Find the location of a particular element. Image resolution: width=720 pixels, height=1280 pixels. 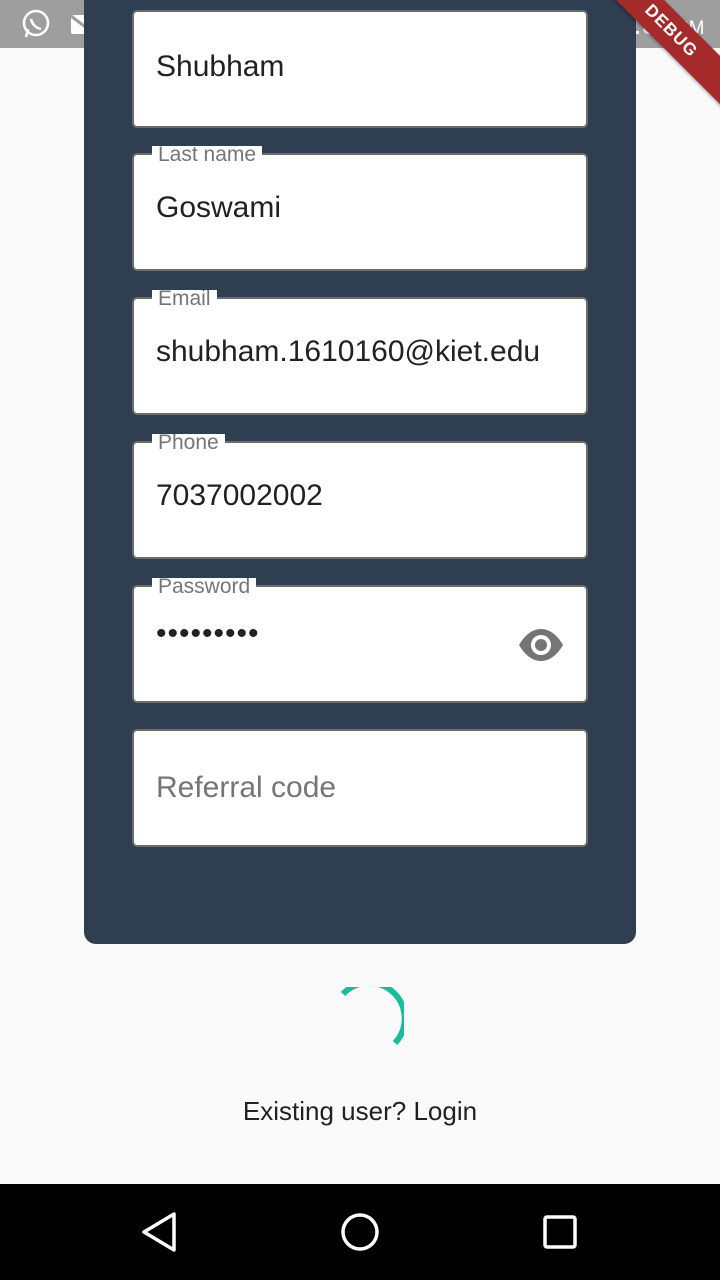

home-icon is located at coordinates (360, 1232).